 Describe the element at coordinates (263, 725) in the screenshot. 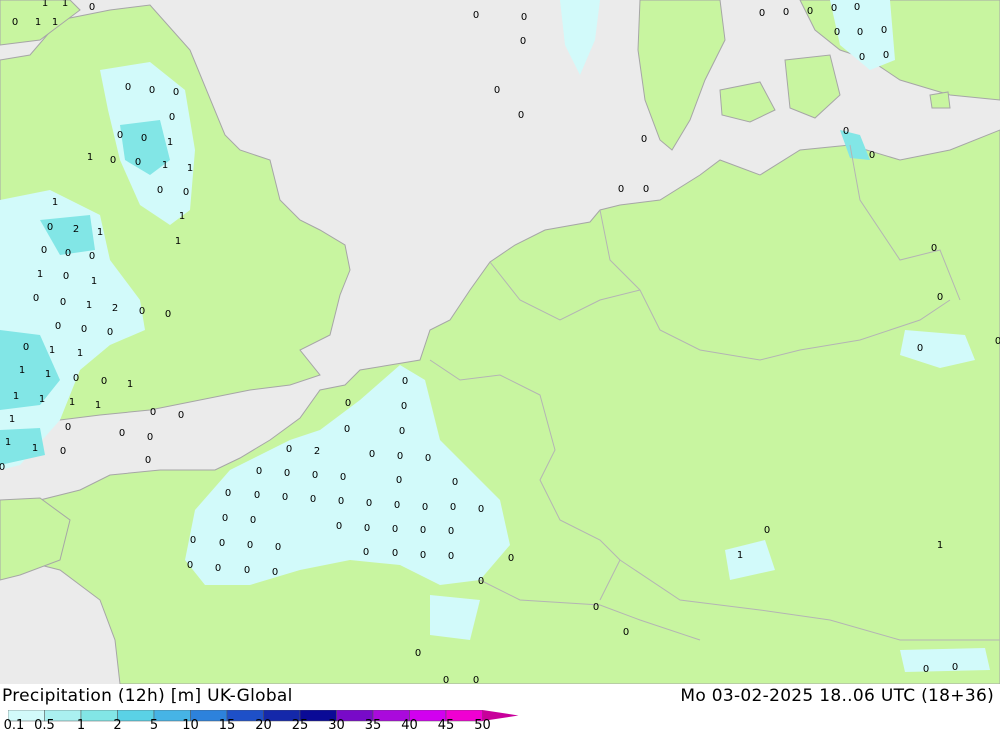

I see `legend-tick-label: 20` at that location.